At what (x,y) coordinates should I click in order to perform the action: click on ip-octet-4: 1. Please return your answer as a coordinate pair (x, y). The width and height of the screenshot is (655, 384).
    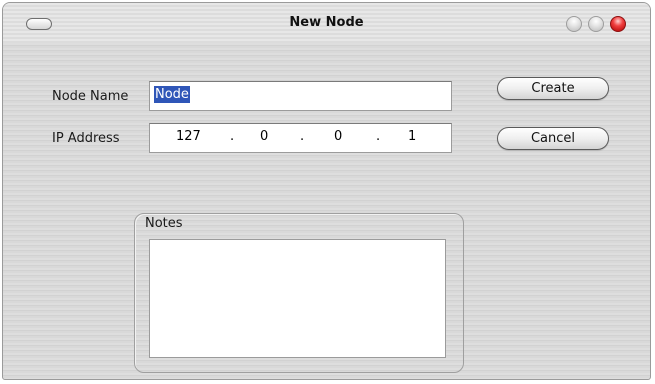
    Looking at the image, I should click on (412, 136).